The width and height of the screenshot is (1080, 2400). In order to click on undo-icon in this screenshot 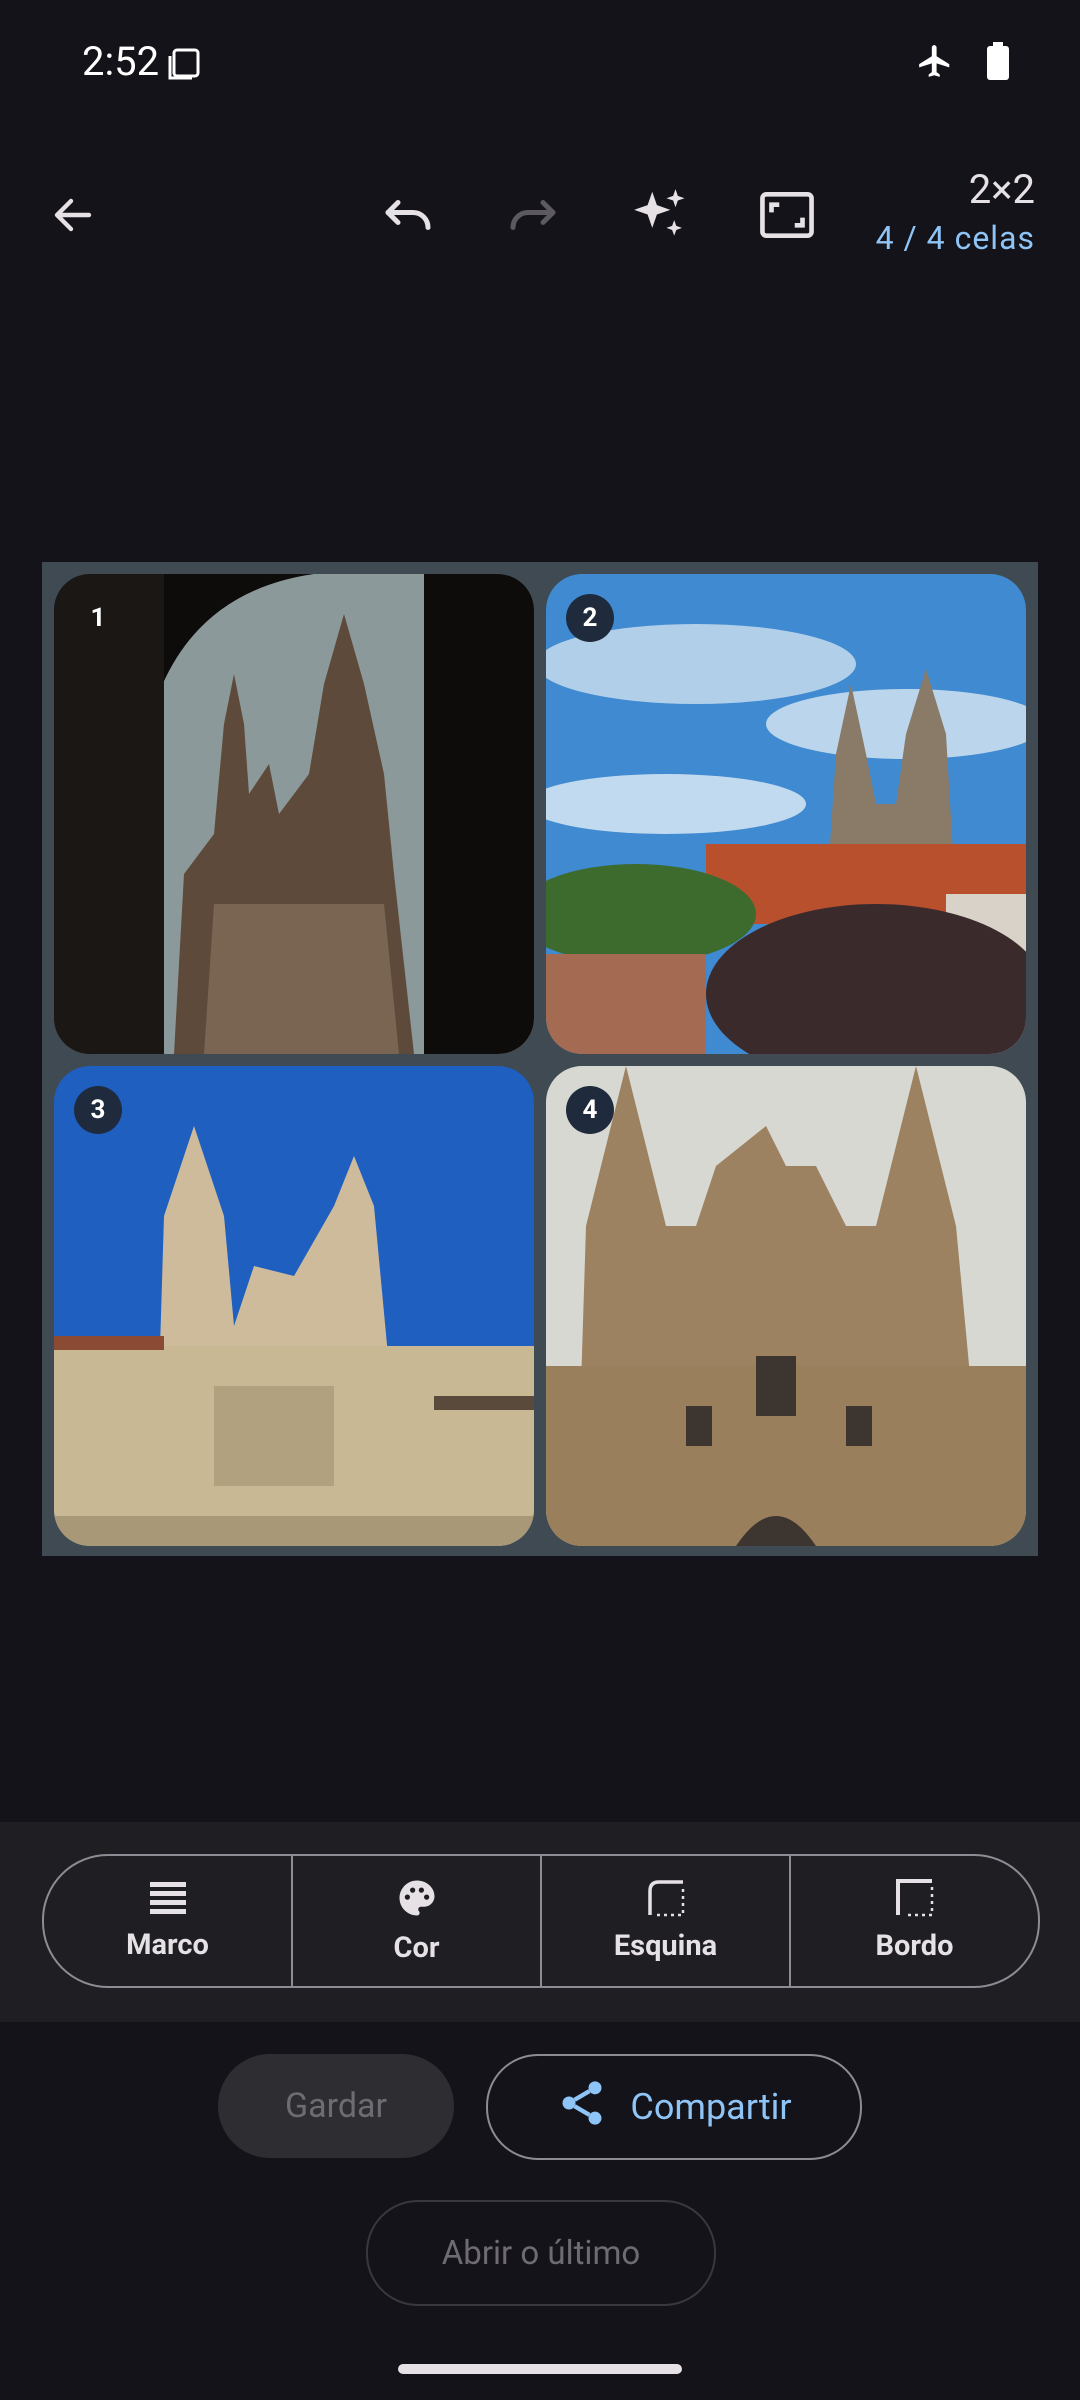, I will do `click(408, 215)`.